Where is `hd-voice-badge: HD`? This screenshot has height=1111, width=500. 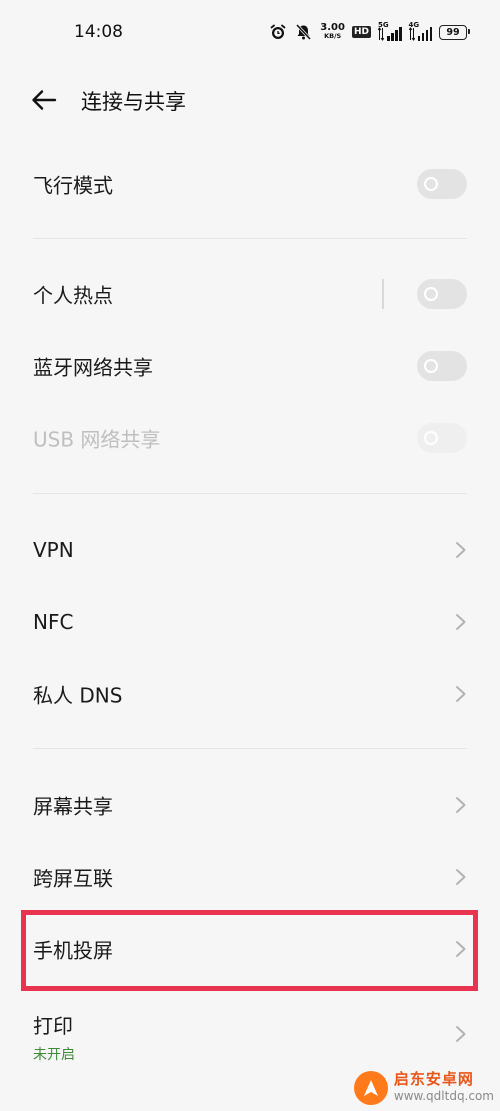
hd-voice-badge: HD is located at coordinates (361, 32).